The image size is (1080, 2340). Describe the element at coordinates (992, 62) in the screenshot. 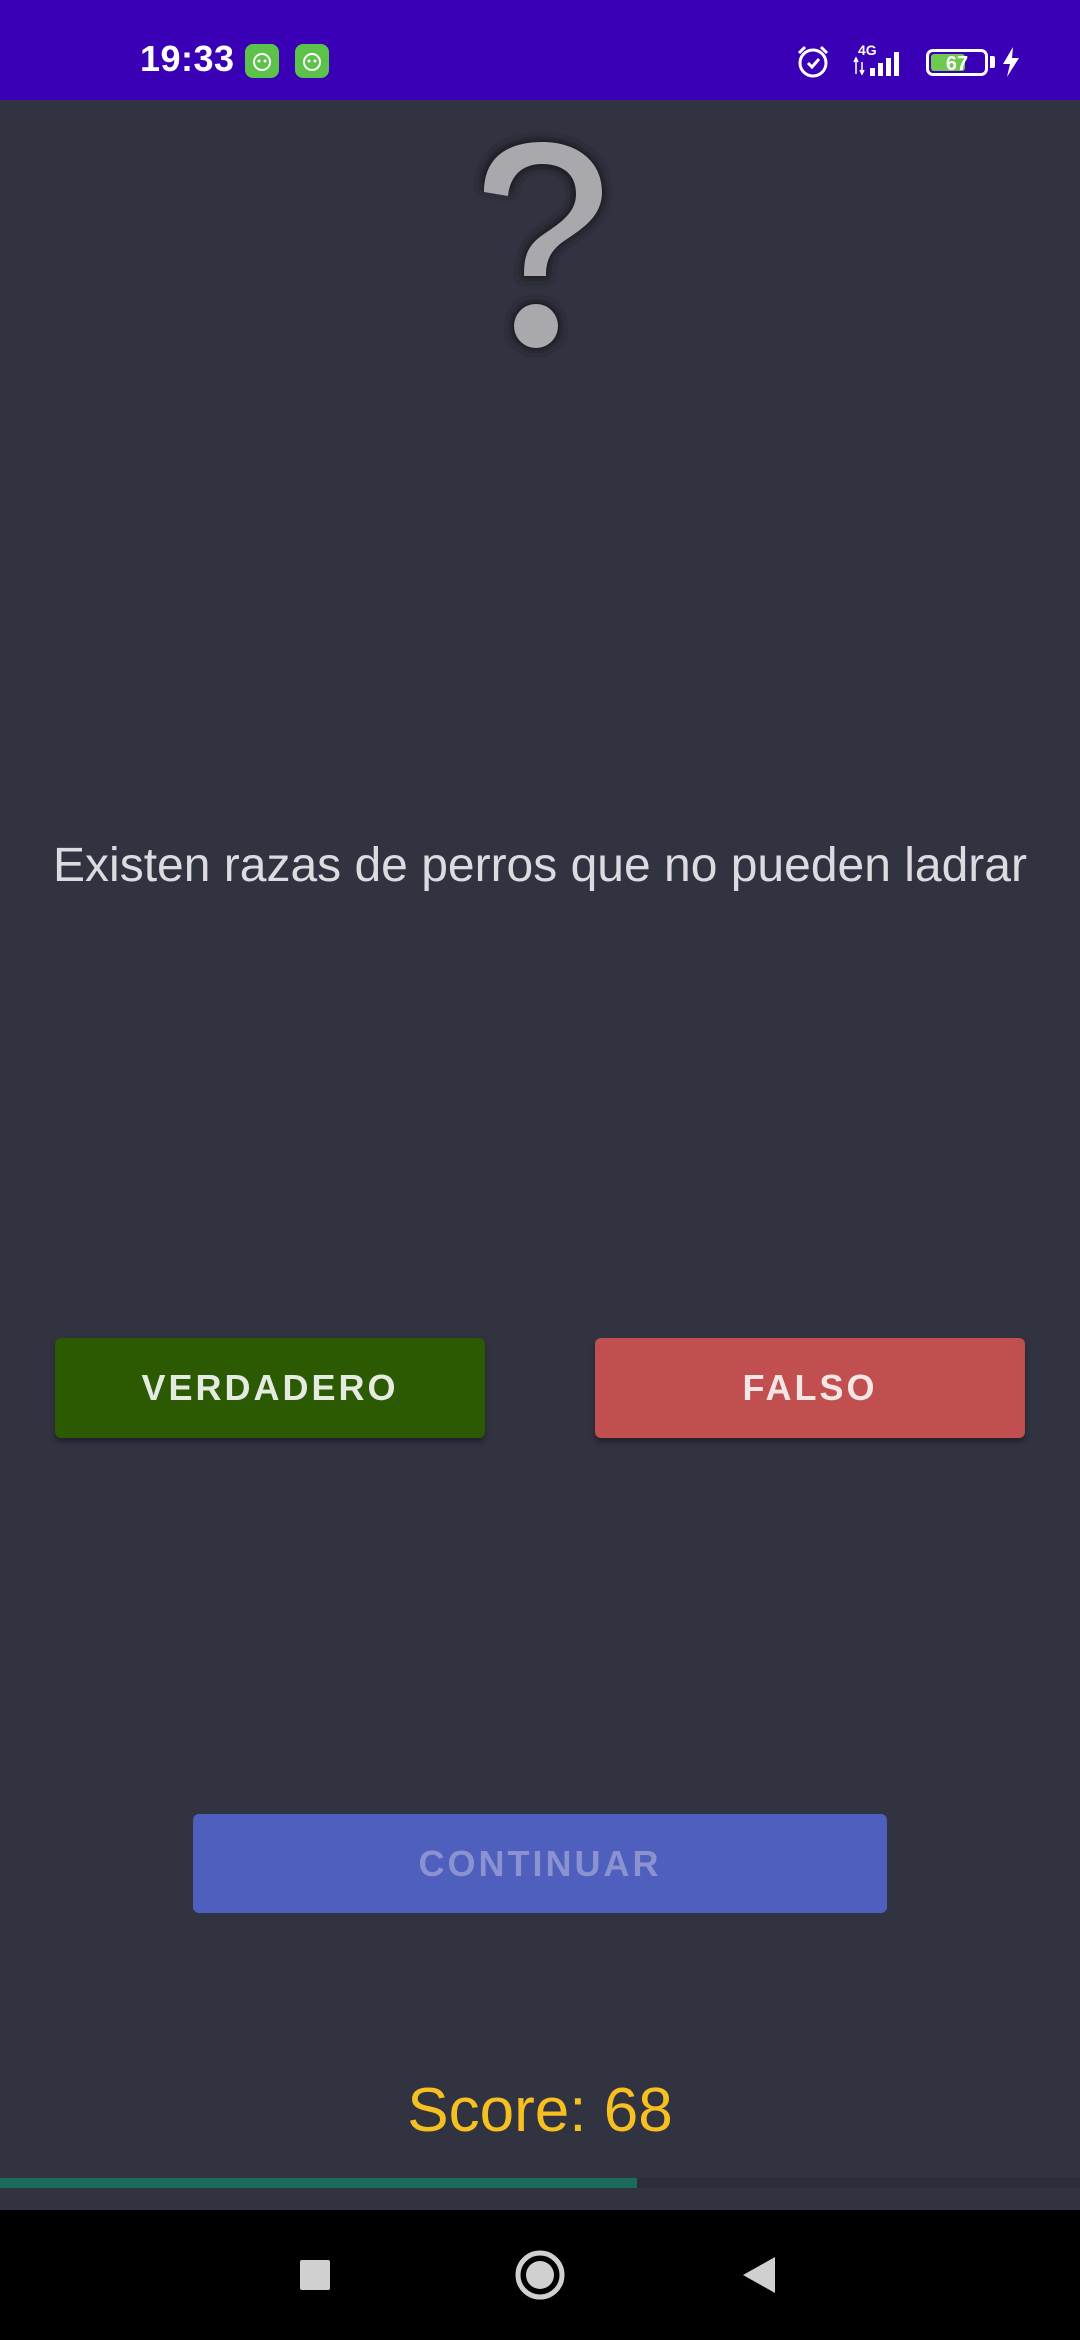

I see `battery-tip` at that location.